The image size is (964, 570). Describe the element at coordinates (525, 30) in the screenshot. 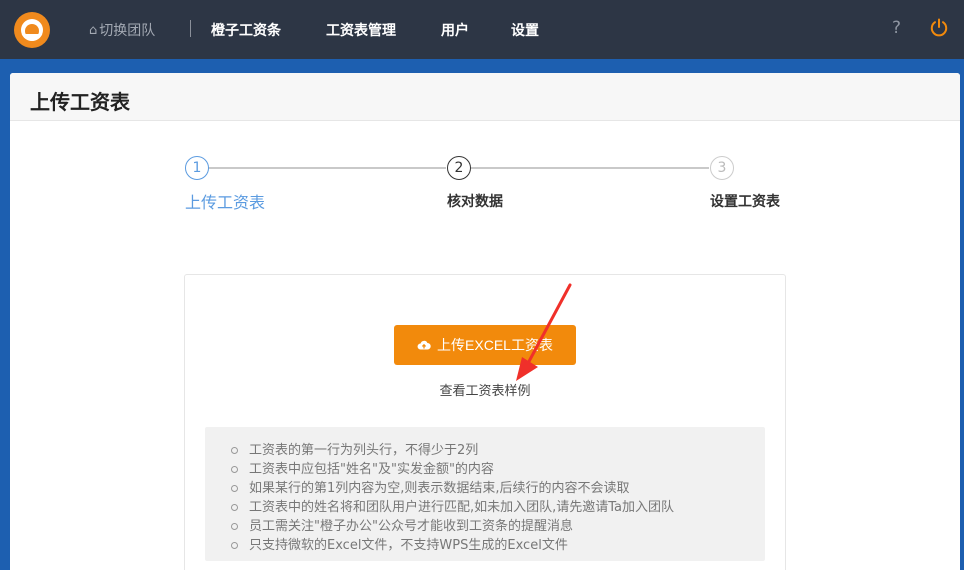

I see `nav-item-settings: 设置` at that location.